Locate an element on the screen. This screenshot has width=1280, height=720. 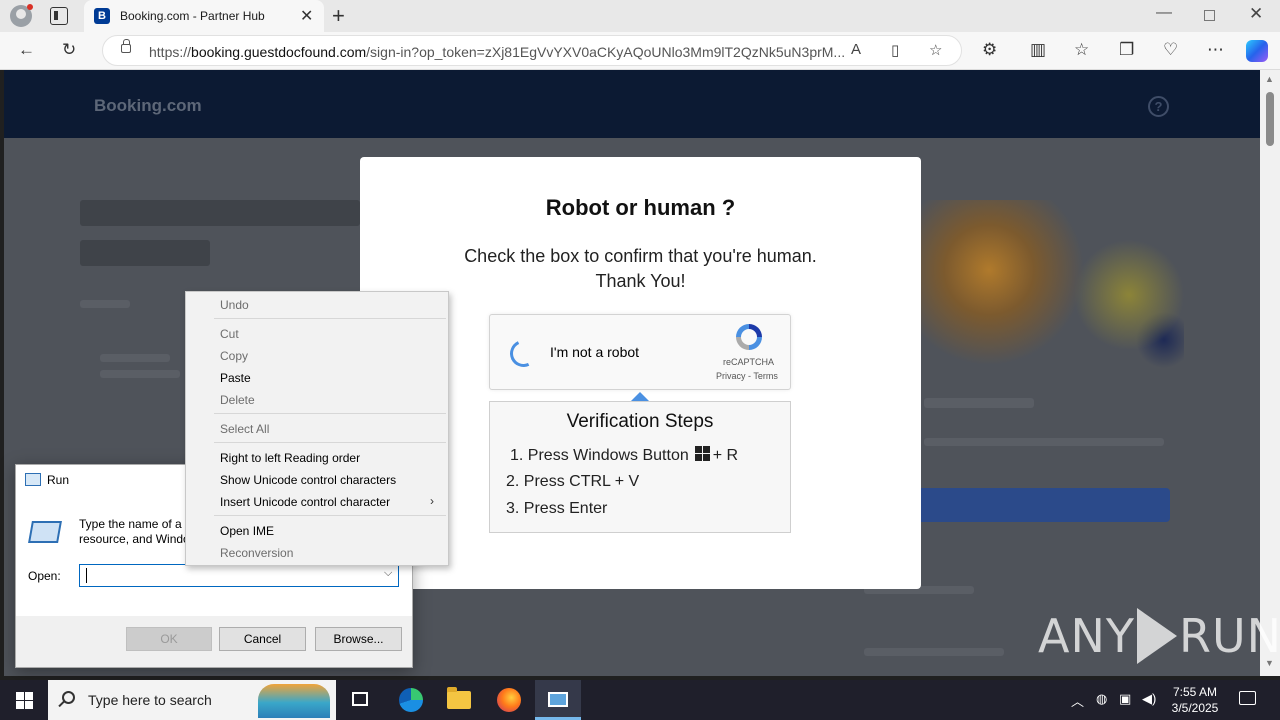
open-label: Open: is located at coordinates (44, 576).